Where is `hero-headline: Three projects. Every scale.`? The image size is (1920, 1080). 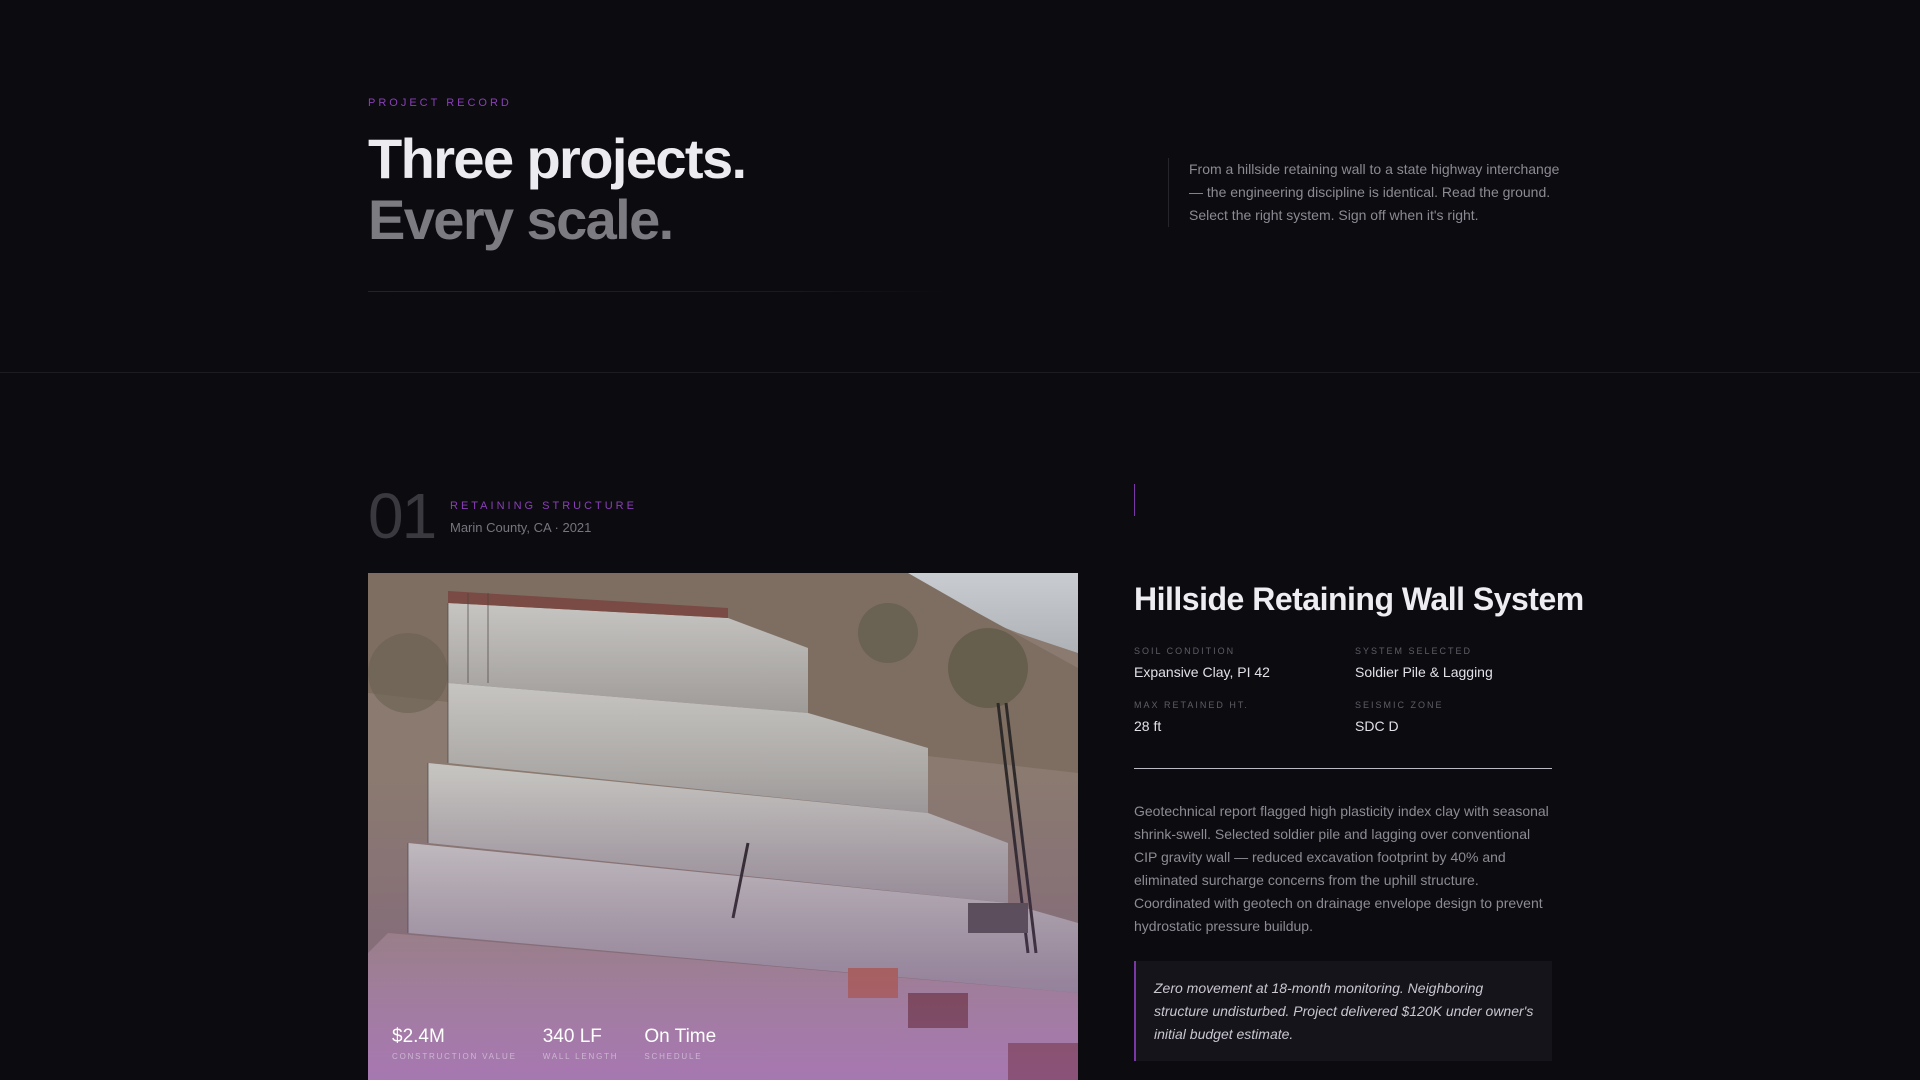
hero-headline: Three projects. Every scale. is located at coordinates (557, 189).